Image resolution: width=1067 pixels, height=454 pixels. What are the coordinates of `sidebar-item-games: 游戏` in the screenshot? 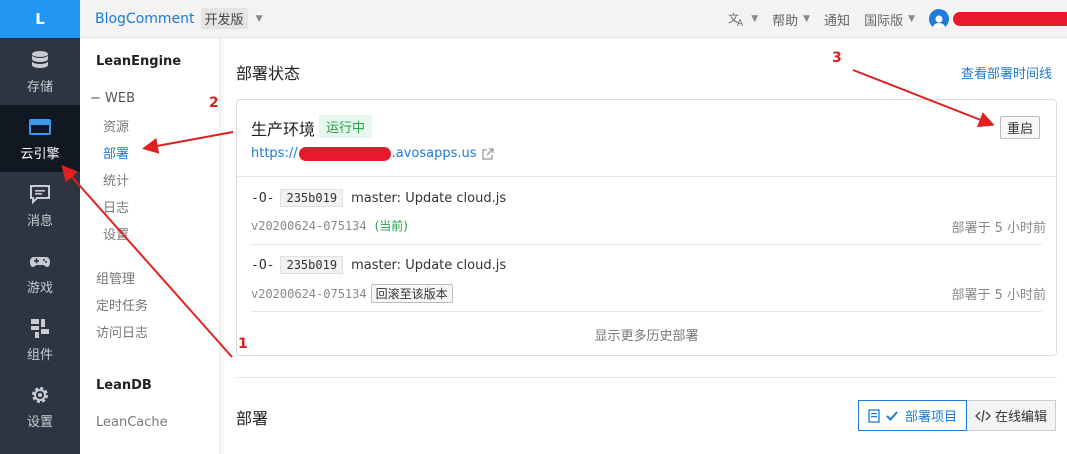 It's located at (40, 272).